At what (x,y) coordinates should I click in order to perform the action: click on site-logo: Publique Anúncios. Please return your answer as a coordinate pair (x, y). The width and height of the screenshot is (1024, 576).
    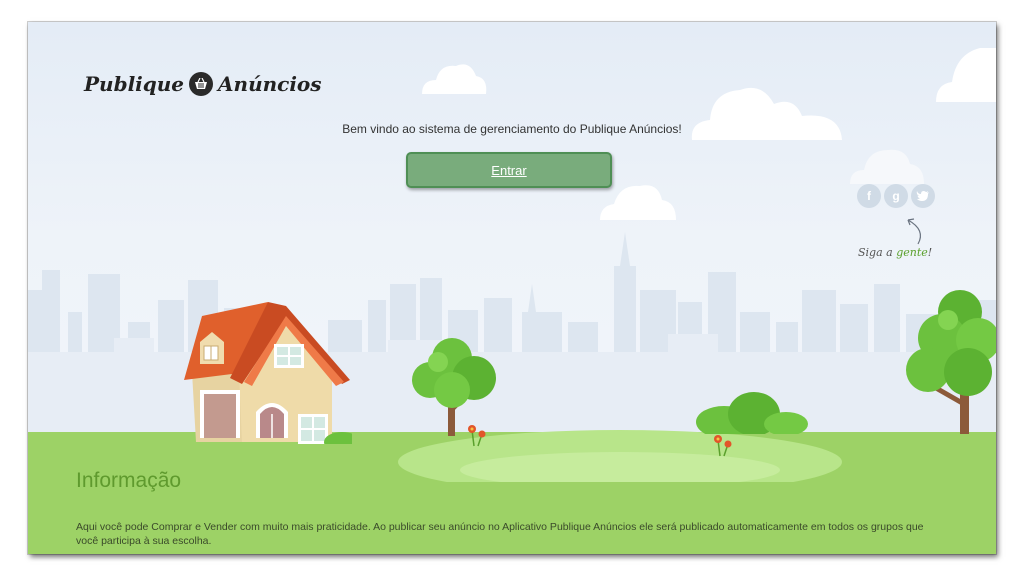
    Looking at the image, I should click on (203, 84).